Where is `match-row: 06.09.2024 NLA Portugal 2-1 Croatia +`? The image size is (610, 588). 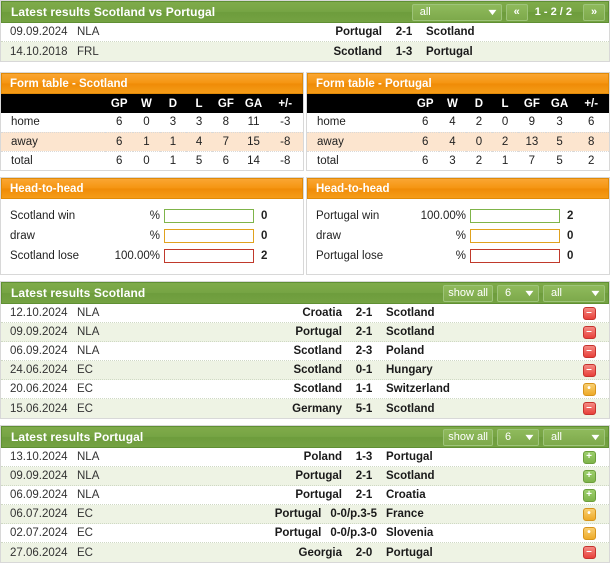
match-row: 06.09.2024 NLA Portugal 2-1 Croatia + is located at coordinates (305, 495).